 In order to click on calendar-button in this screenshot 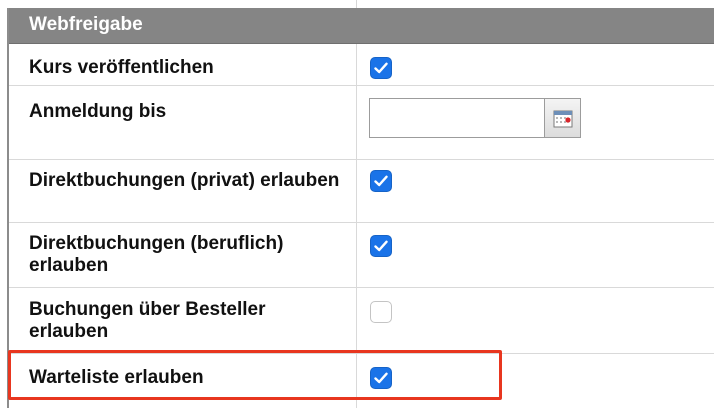, I will do `click(563, 118)`.